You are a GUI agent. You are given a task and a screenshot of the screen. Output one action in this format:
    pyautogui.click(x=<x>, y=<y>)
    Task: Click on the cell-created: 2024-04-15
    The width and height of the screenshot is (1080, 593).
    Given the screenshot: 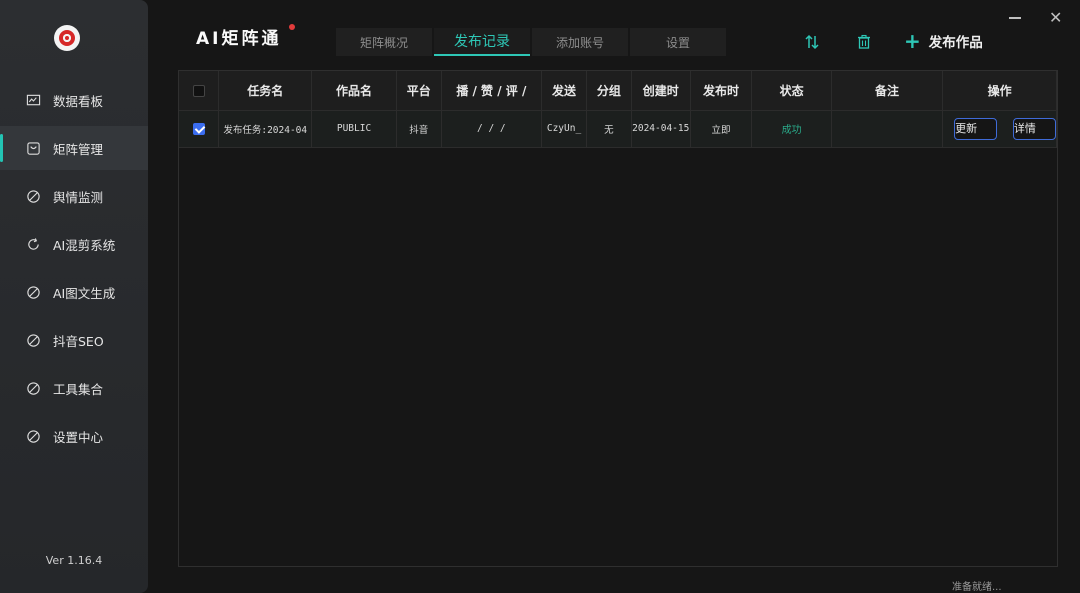 What is the action you would take?
    pyautogui.click(x=661, y=128)
    